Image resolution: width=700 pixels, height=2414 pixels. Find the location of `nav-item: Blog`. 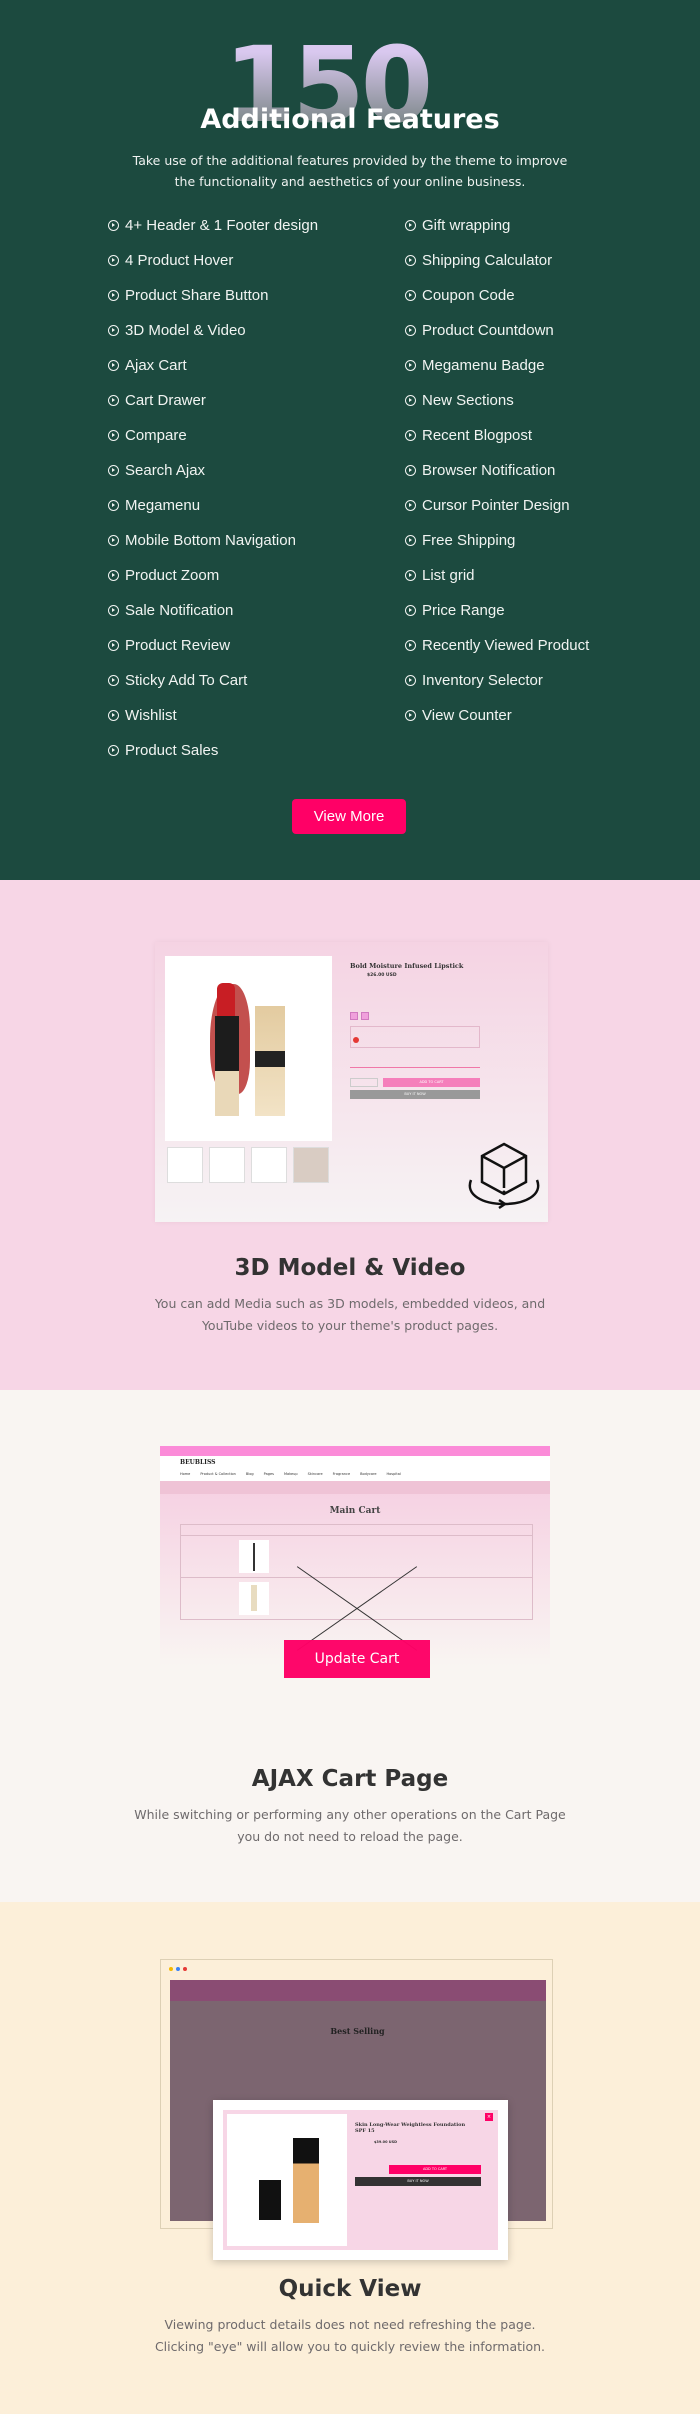

nav-item: Blog is located at coordinates (250, 1474).